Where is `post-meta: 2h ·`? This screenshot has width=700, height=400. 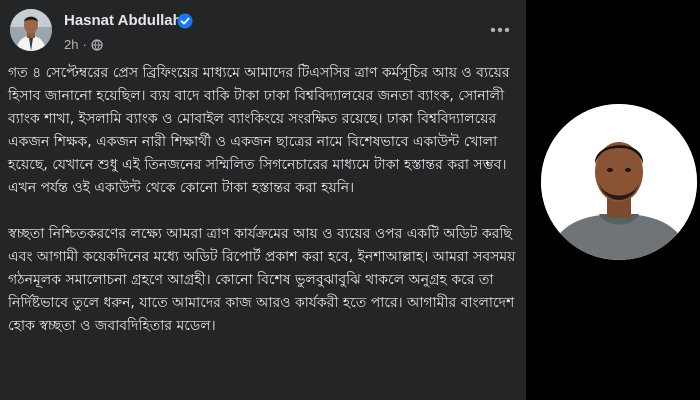
post-meta: 2h · is located at coordinates (83, 45).